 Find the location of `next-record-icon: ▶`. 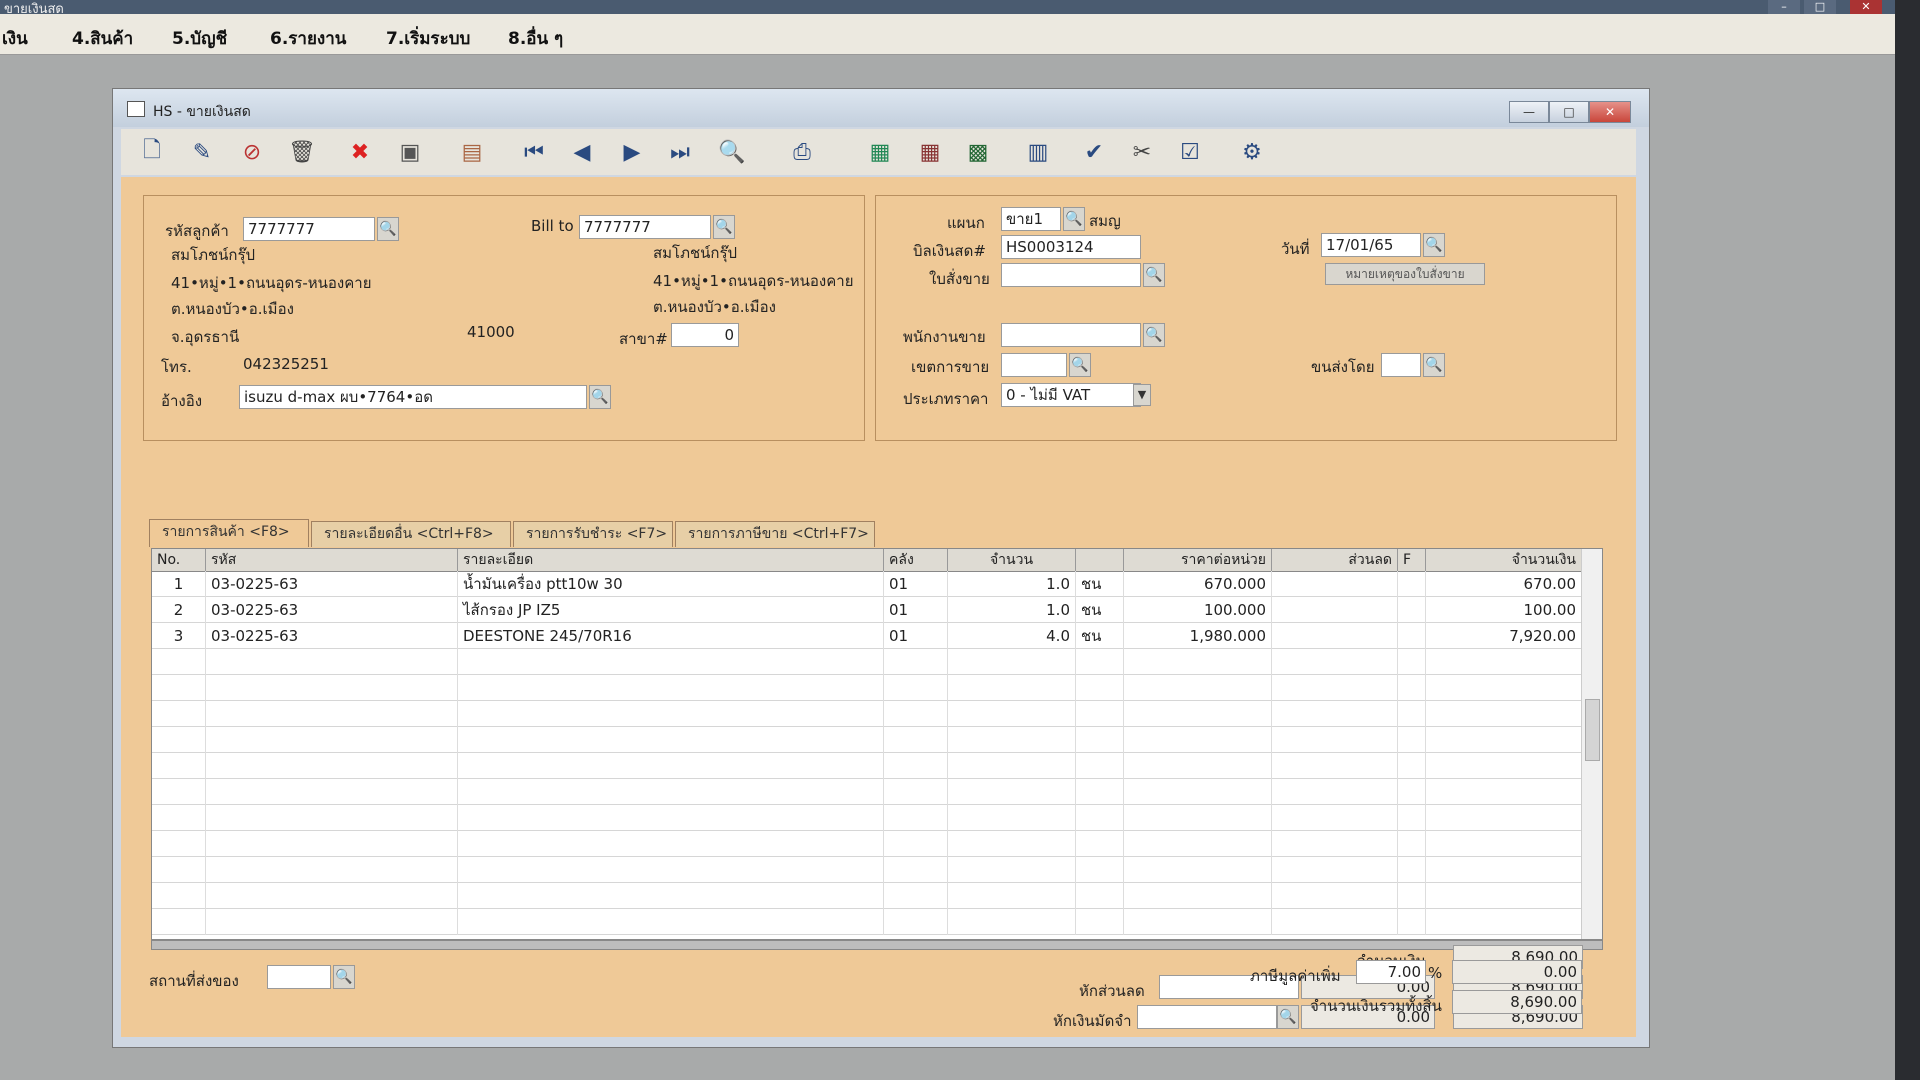

next-record-icon: ▶ is located at coordinates (632, 152).